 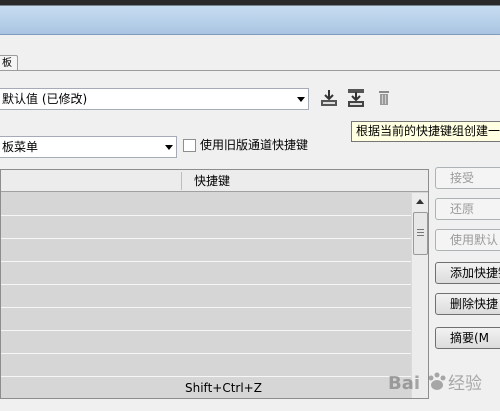 I want to click on new-set-icon, so click(x=356, y=98).